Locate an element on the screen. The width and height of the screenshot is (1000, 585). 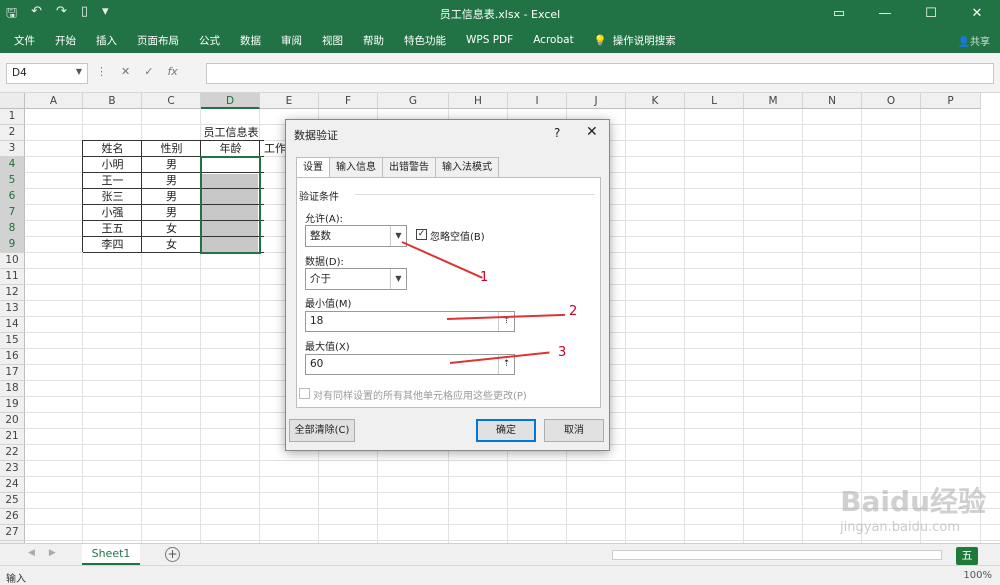
column-header: D is located at coordinates (230, 101).